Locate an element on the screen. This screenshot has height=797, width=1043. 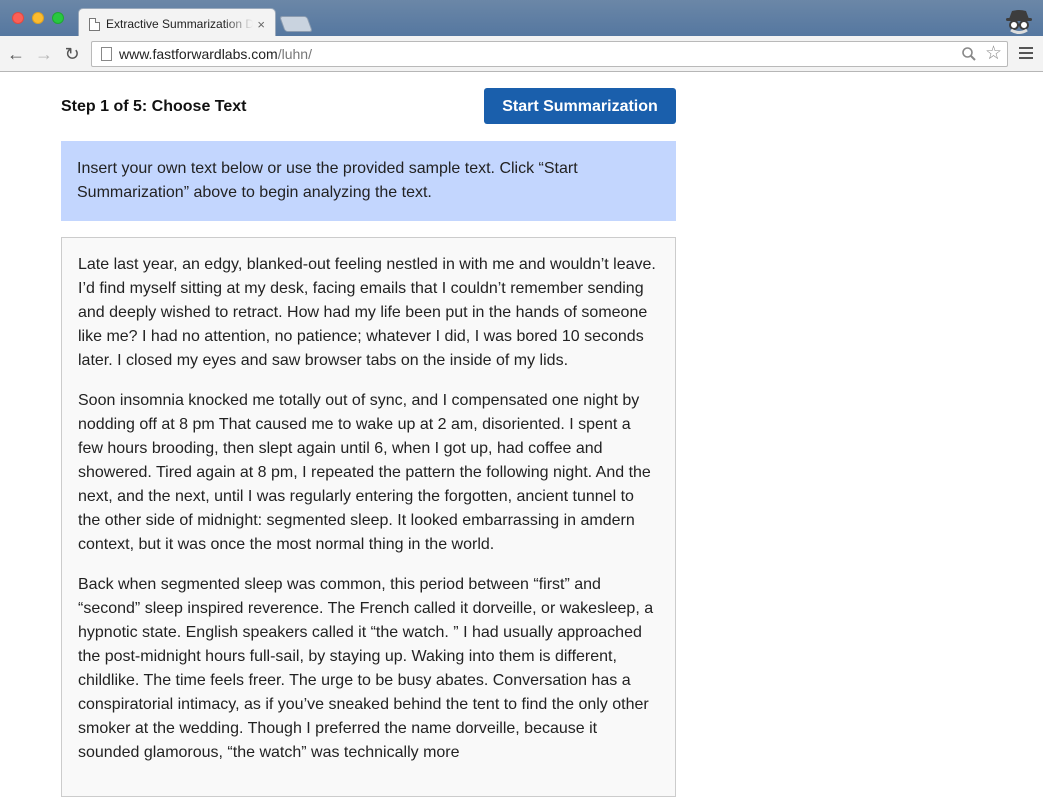
tab-title: Extractive Summarization D is located at coordinates (180, 24).